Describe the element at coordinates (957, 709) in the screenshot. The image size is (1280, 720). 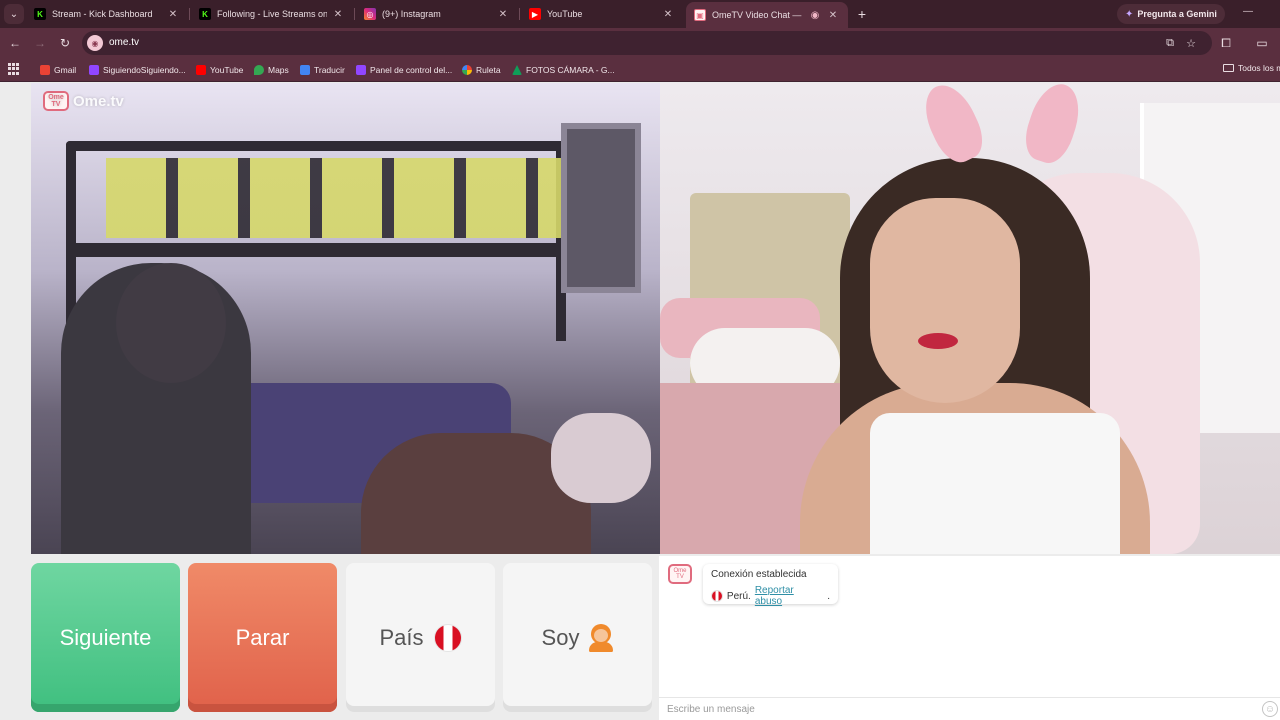
I see `message-input` at that location.